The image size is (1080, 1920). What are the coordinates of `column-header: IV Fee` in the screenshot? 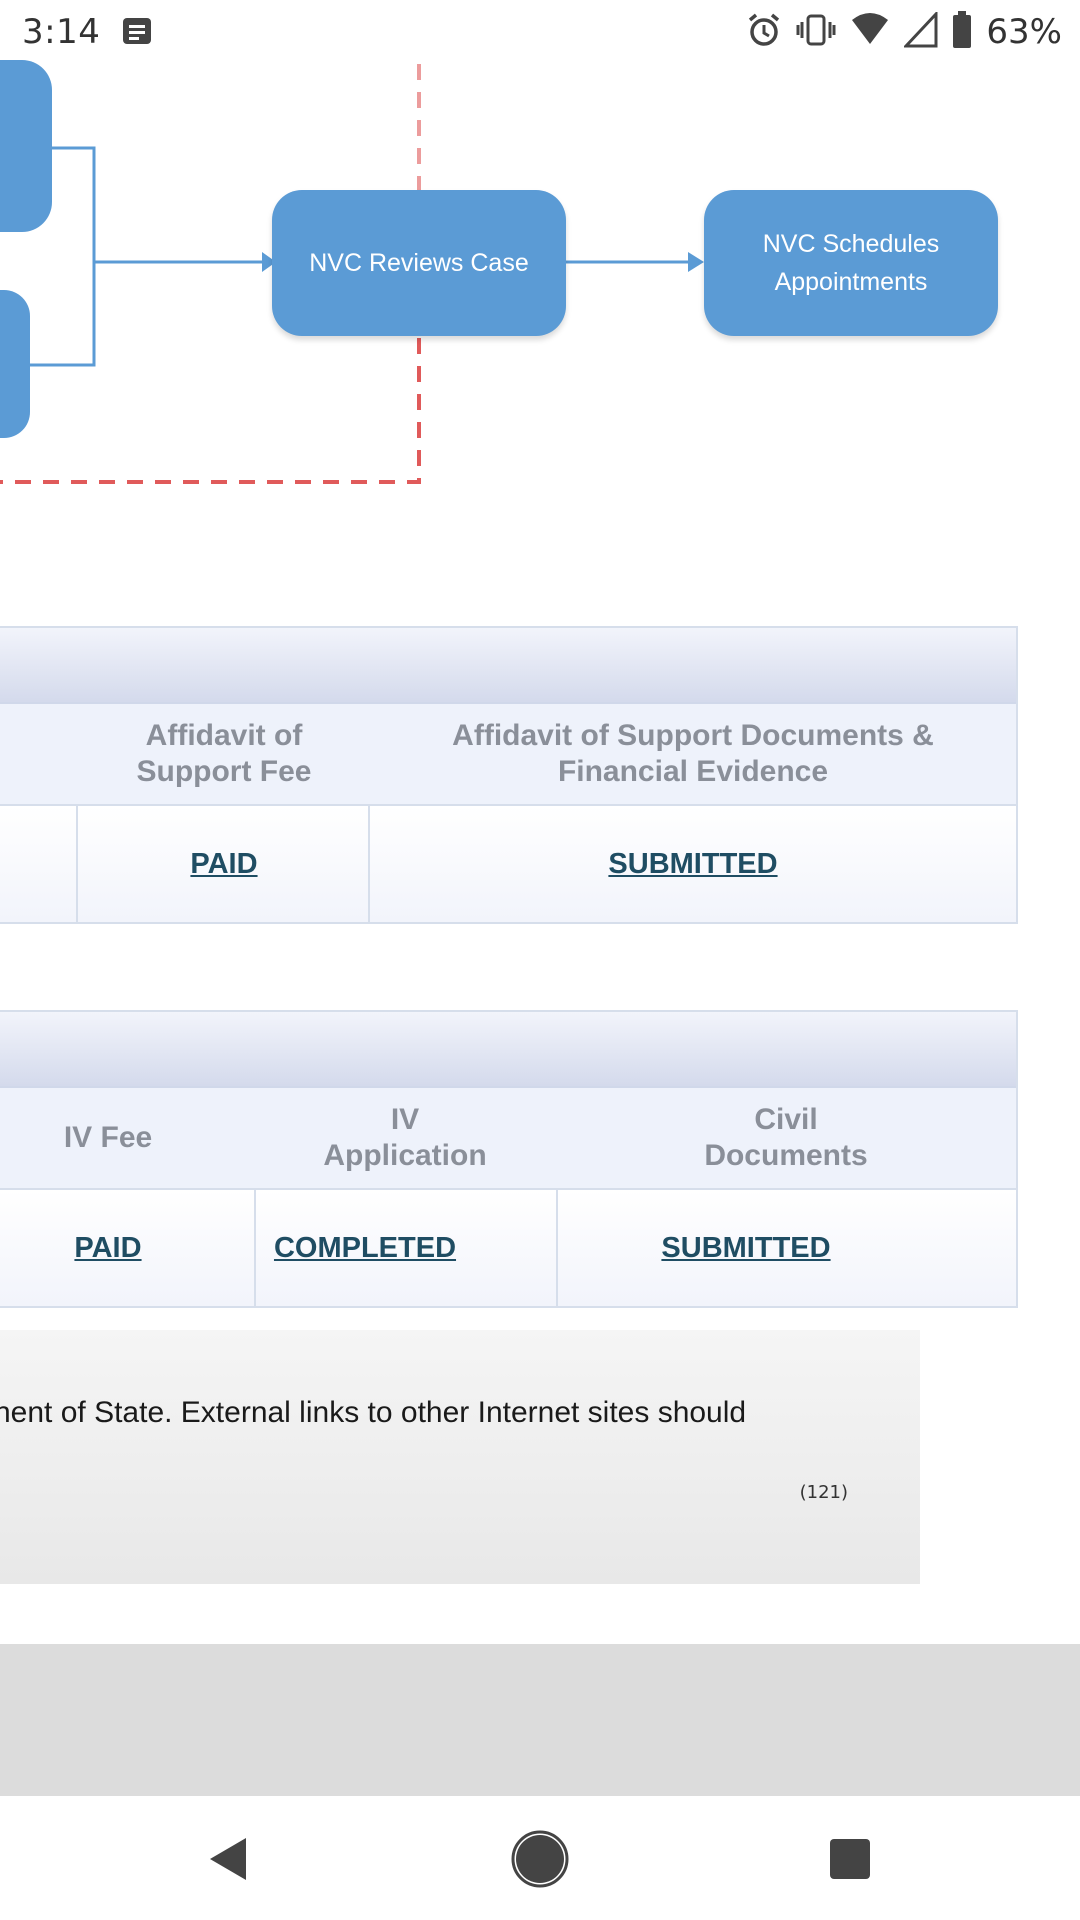 It's located at (127, 1138).